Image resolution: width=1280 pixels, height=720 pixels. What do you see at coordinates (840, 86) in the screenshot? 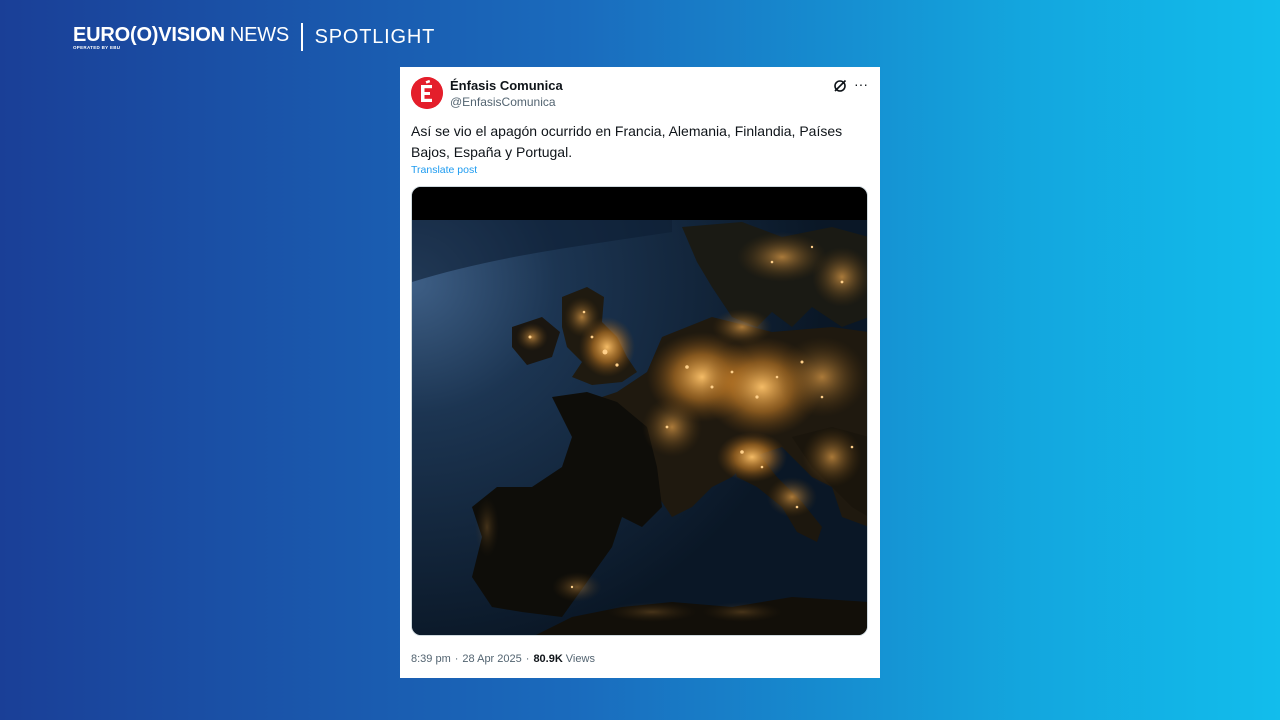
I see `grok-icon` at bounding box center [840, 86].